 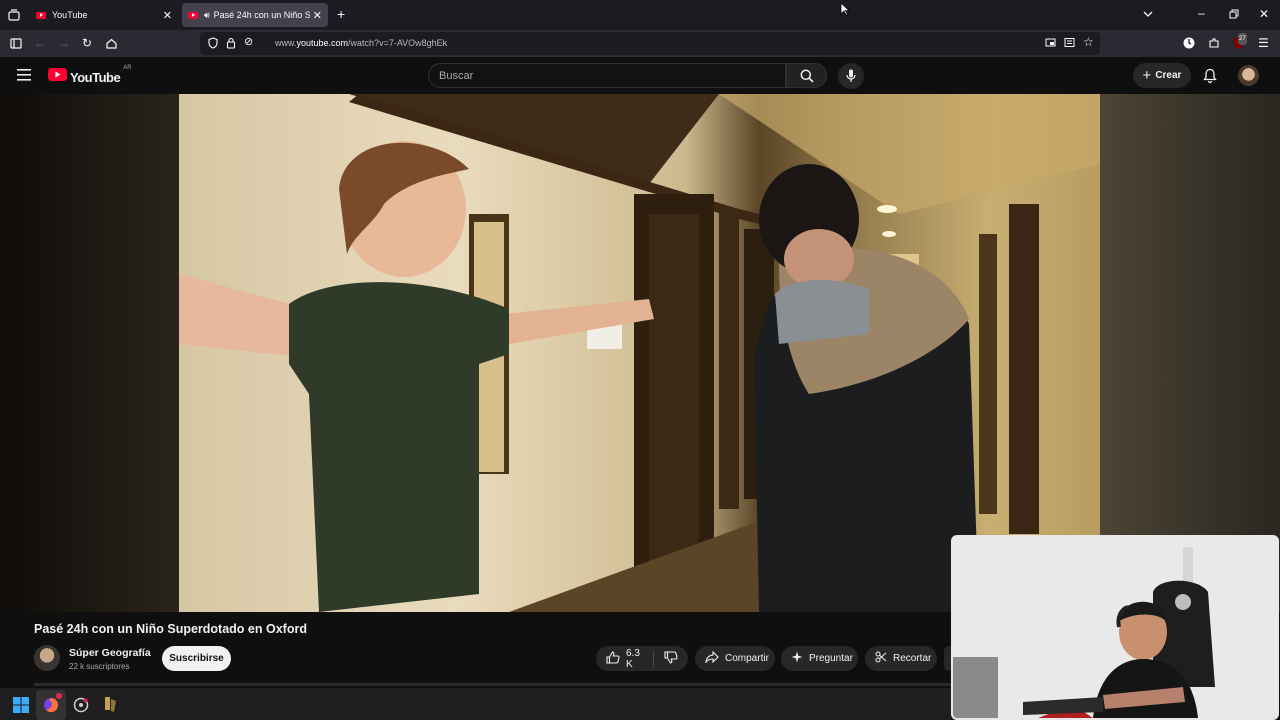 I want to click on subscriber-count: 22 k suscriptores, so click(x=99, y=666).